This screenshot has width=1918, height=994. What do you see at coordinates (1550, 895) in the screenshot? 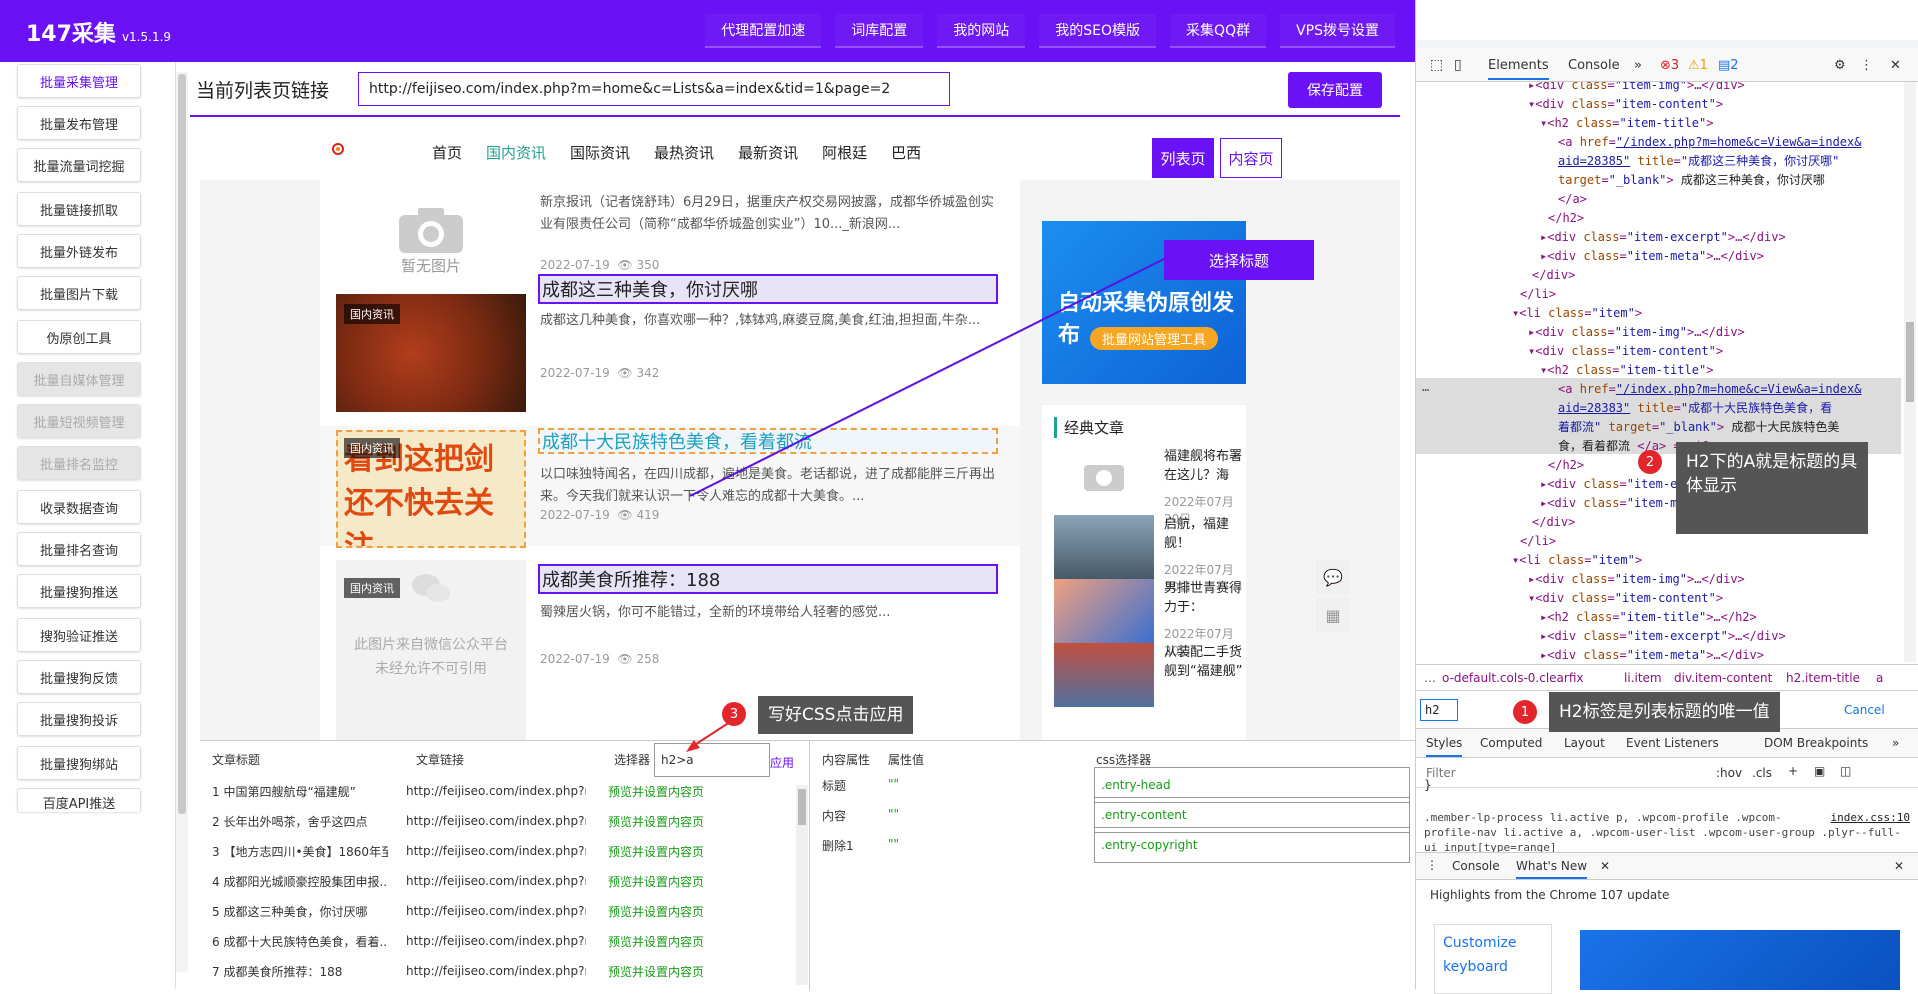
I see `whats-new-highlight: Highlights from the Chrome 107 update` at bounding box center [1550, 895].